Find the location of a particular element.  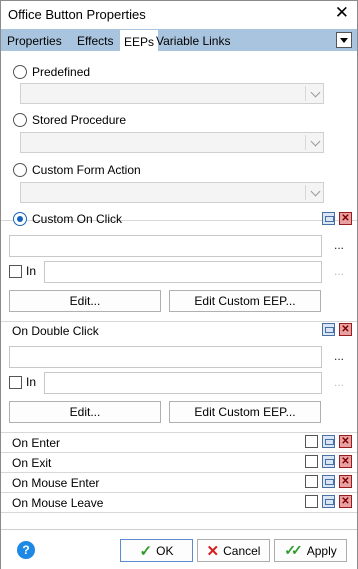

custom-form-action-select is located at coordinates (172, 192).